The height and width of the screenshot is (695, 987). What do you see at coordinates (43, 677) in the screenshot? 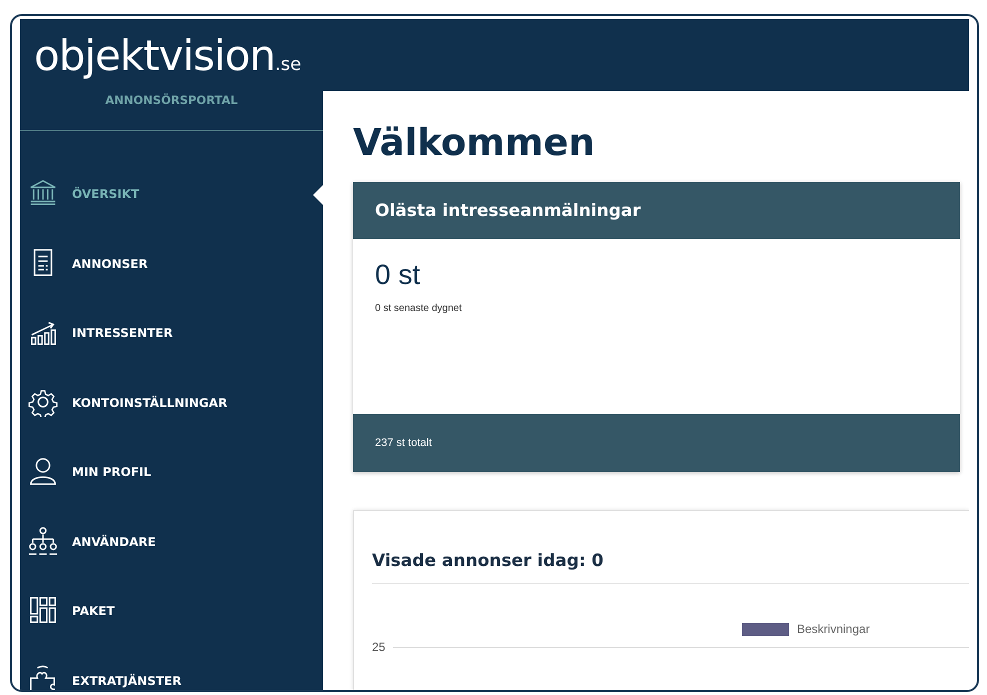
I see `puzzle-icon` at bounding box center [43, 677].